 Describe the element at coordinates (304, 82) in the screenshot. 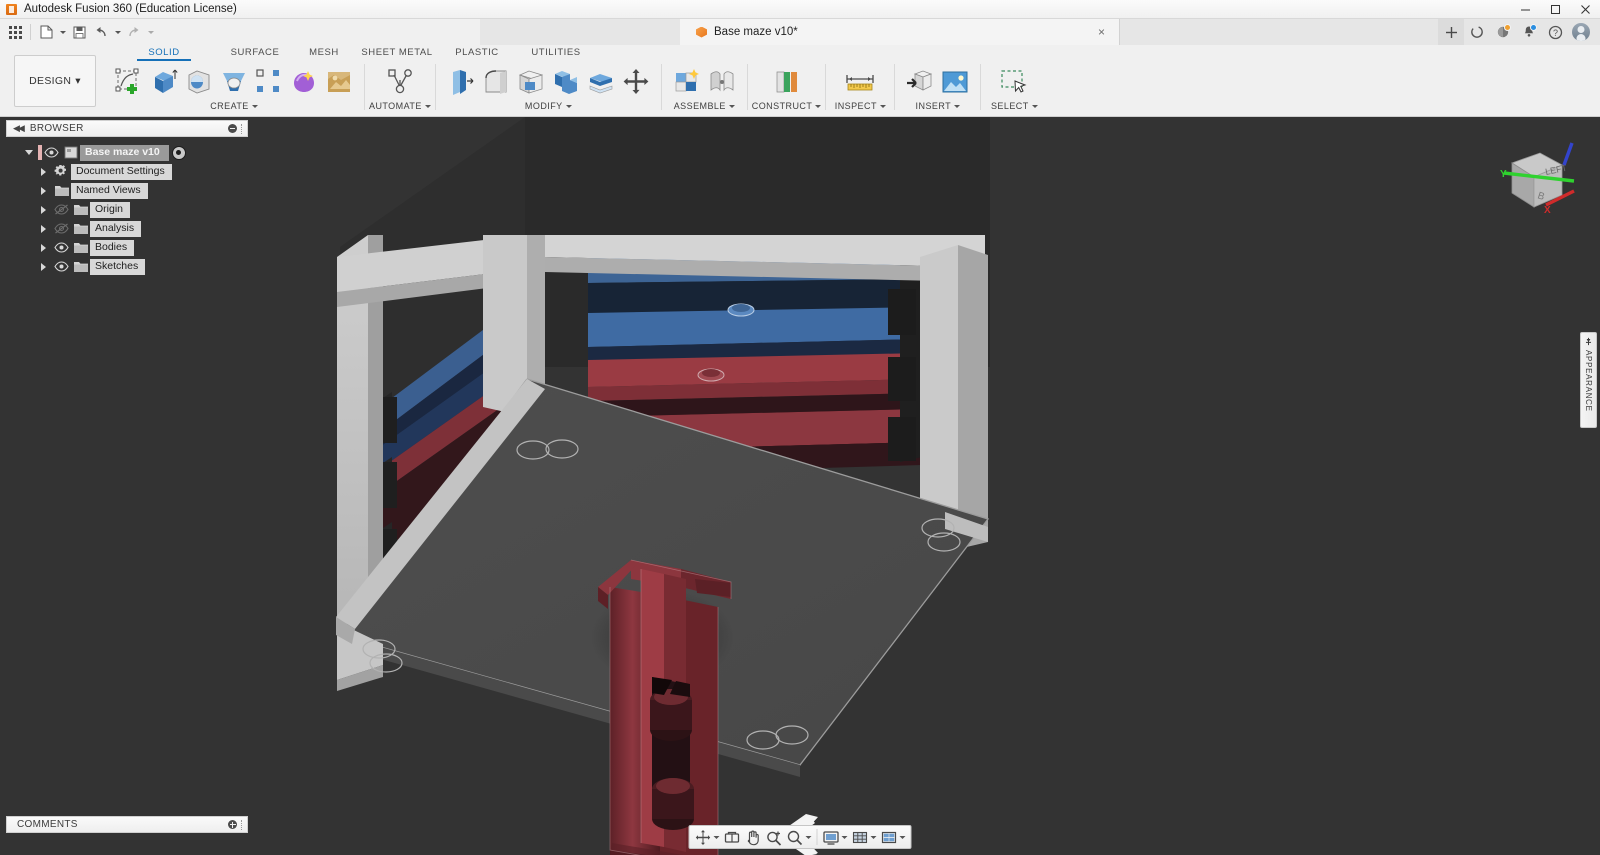

I see `create-form-icon` at that location.